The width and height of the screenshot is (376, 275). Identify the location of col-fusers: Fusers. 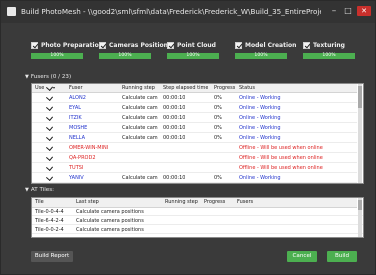
(245, 202).